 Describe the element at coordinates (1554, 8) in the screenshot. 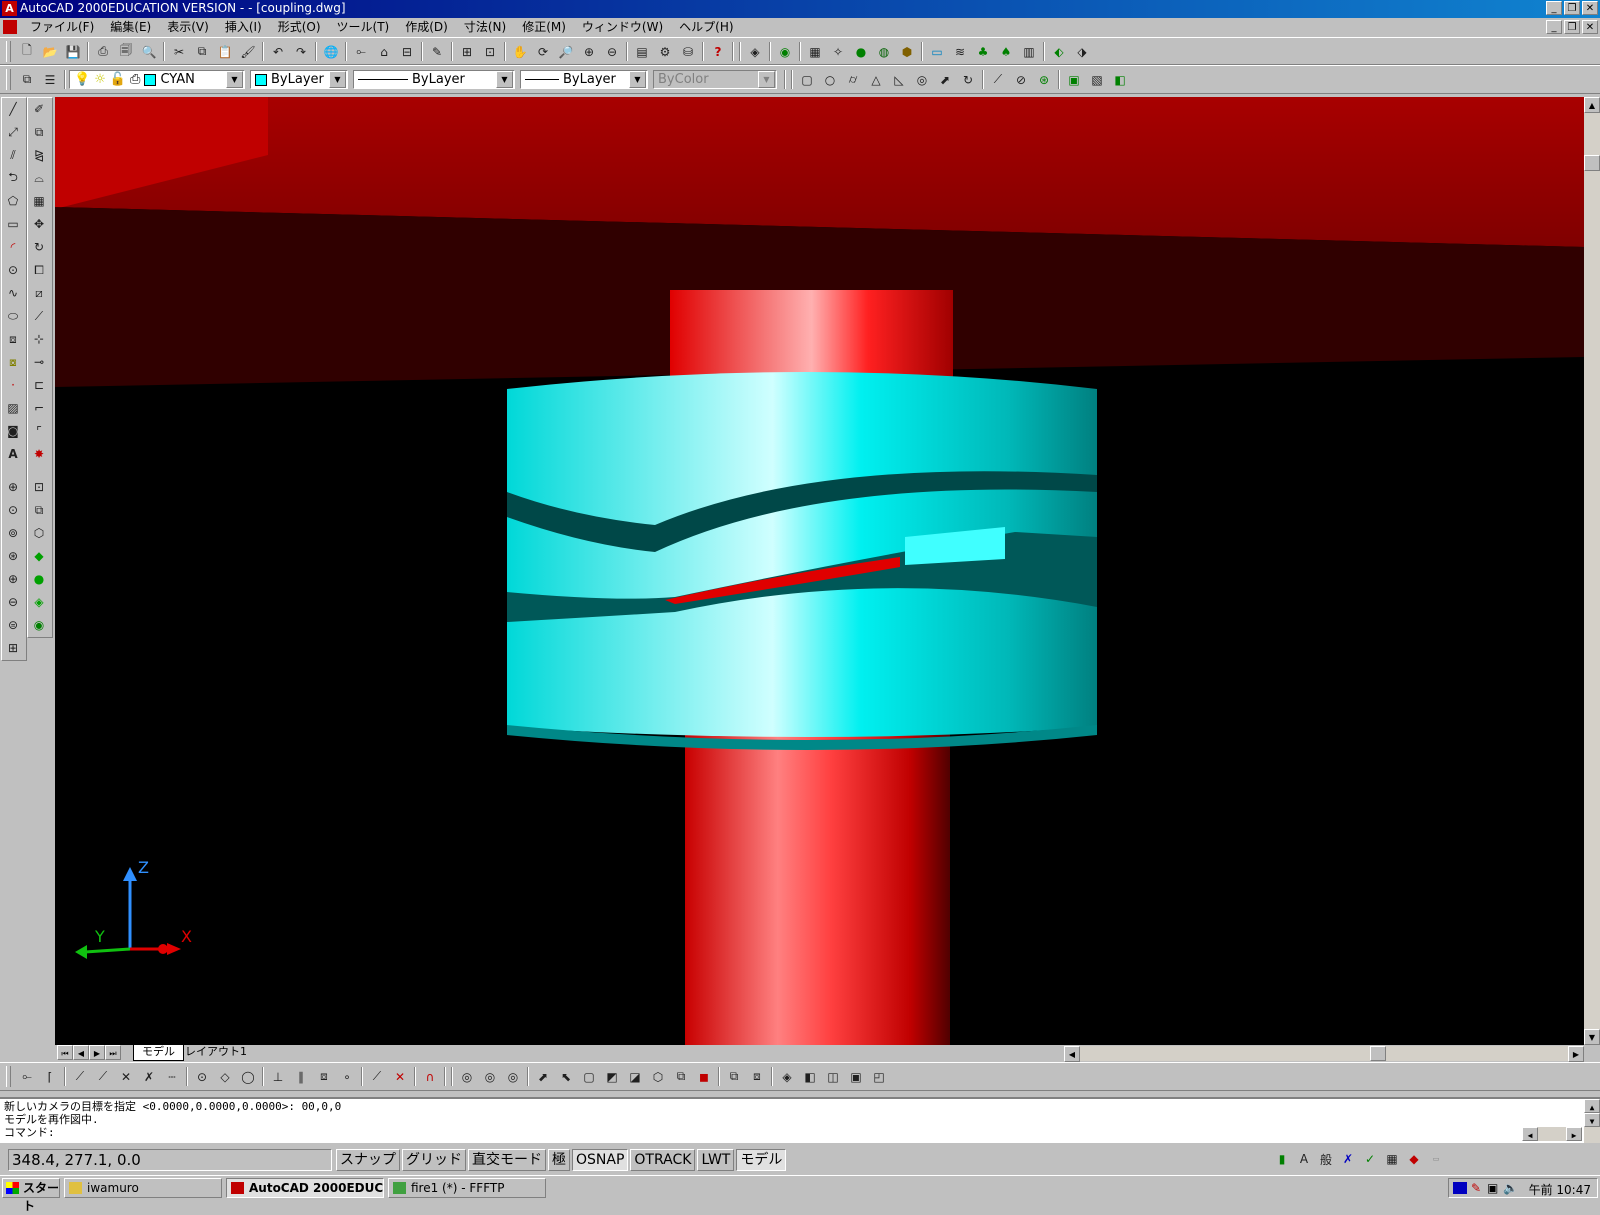

I see `minimize-button: _` at that location.